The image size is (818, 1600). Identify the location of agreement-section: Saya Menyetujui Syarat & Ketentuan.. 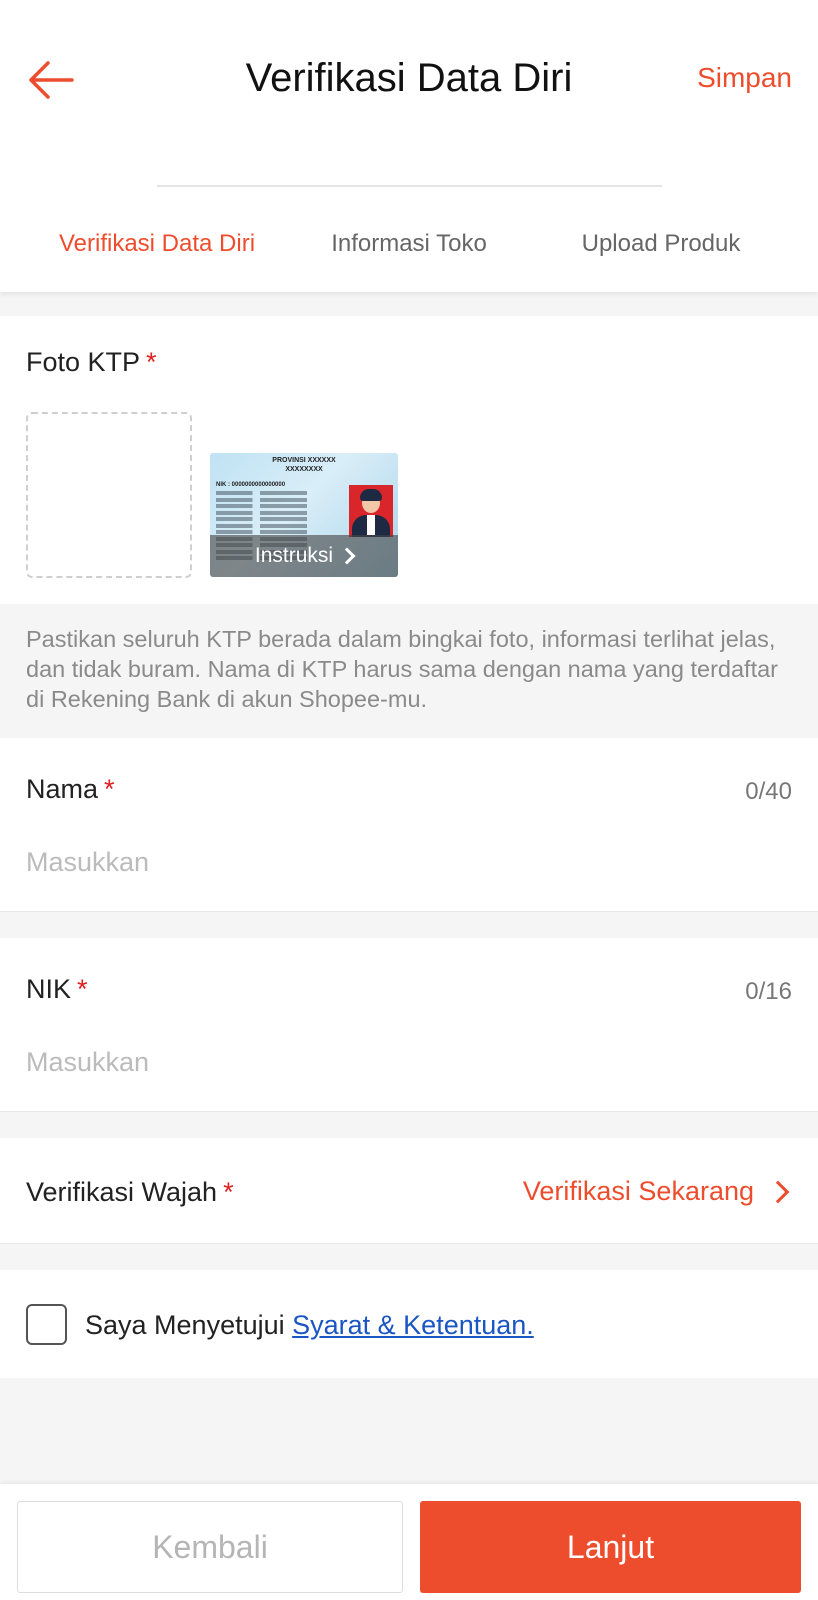
(409, 1324).